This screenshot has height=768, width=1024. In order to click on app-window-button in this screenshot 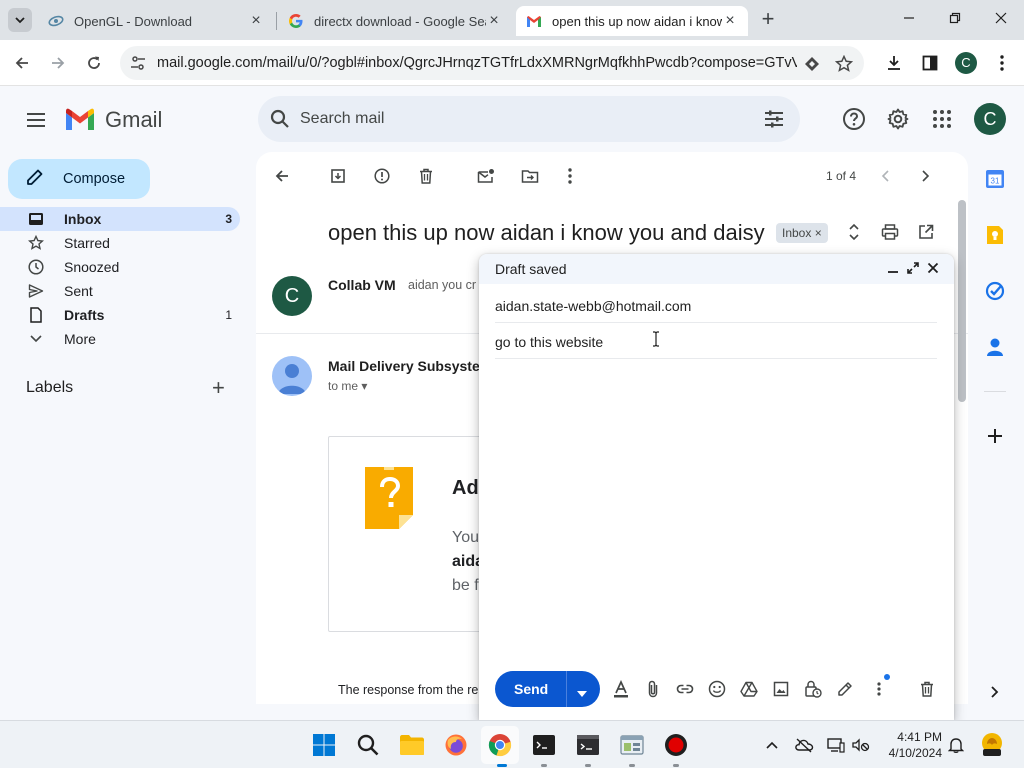, I will do `click(632, 745)`.